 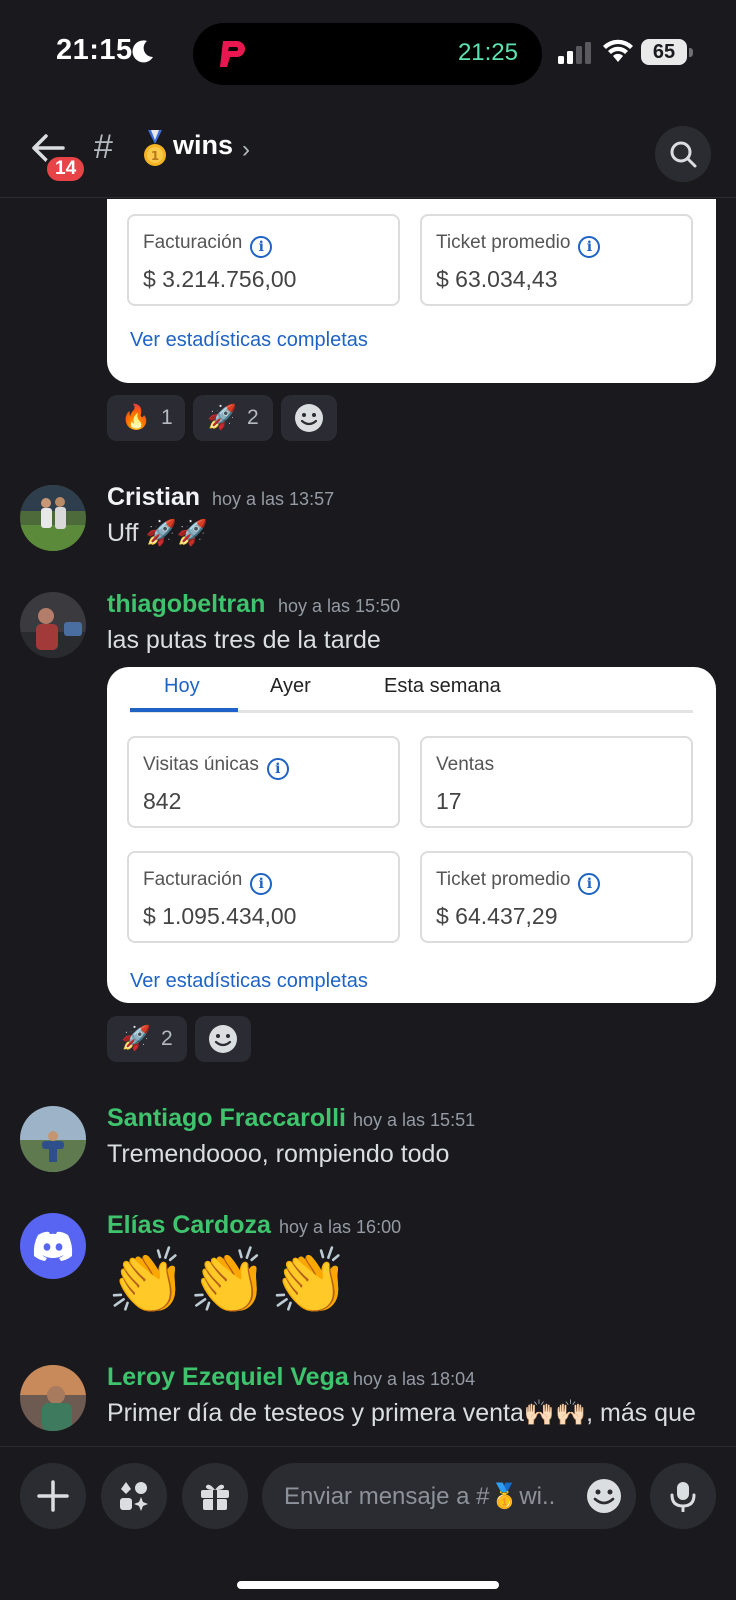 What do you see at coordinates (449, 801) in the screenshot?
I see `stat-value: 17` at bounding box center [449, 801].